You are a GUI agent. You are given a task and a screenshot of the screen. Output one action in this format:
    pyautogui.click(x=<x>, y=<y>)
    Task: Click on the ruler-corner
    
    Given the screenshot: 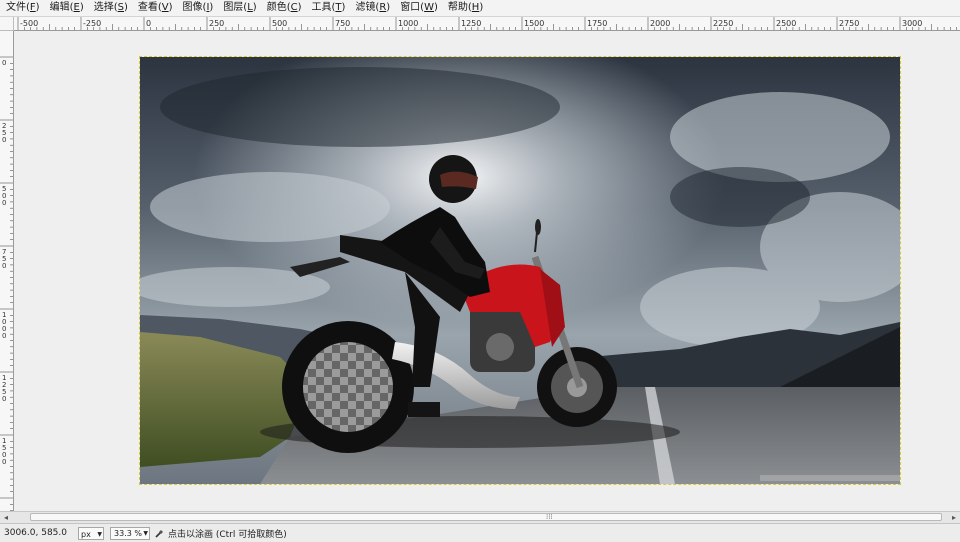 What is the action you would take?
    pyautogui.click(x=7, y=24)
    